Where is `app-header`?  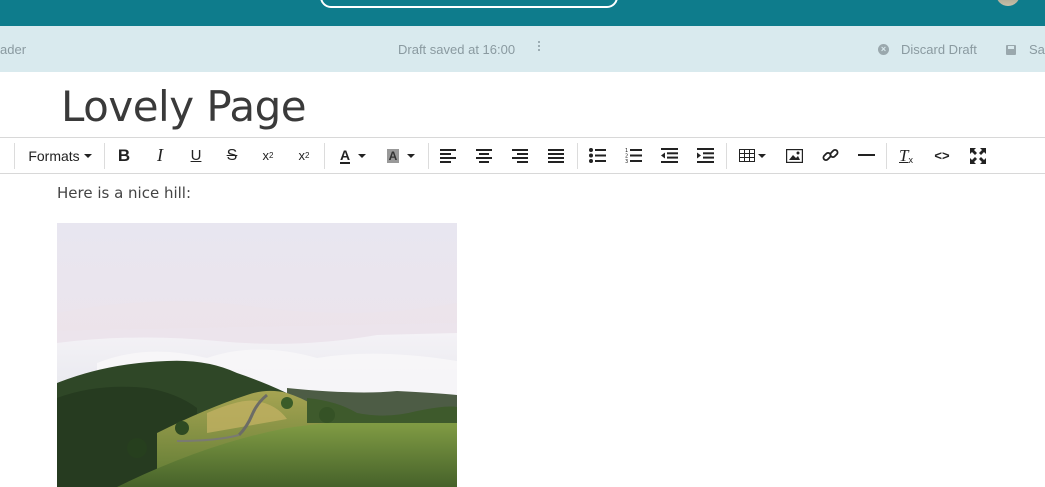 app-header is located at coordinates (522, 13).